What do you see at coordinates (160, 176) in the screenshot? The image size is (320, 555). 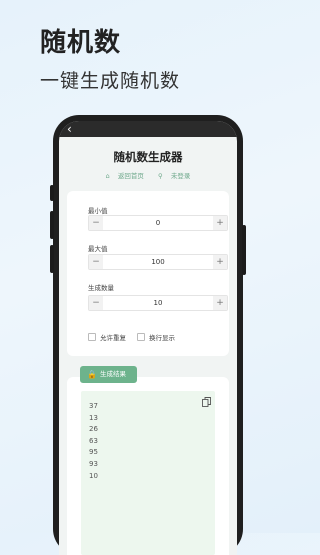 I see `user-icon: ⚲` at bounding box center [160, 176].